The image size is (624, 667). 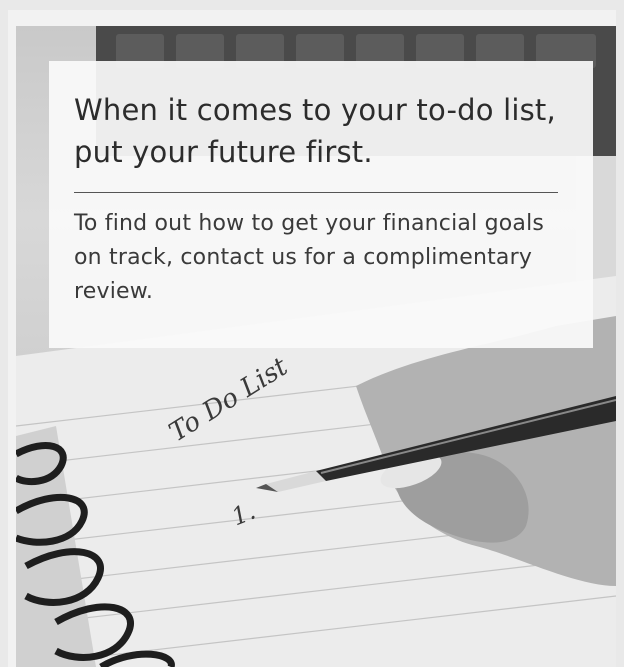 I want to click on divider, so click(x=316, y=192).